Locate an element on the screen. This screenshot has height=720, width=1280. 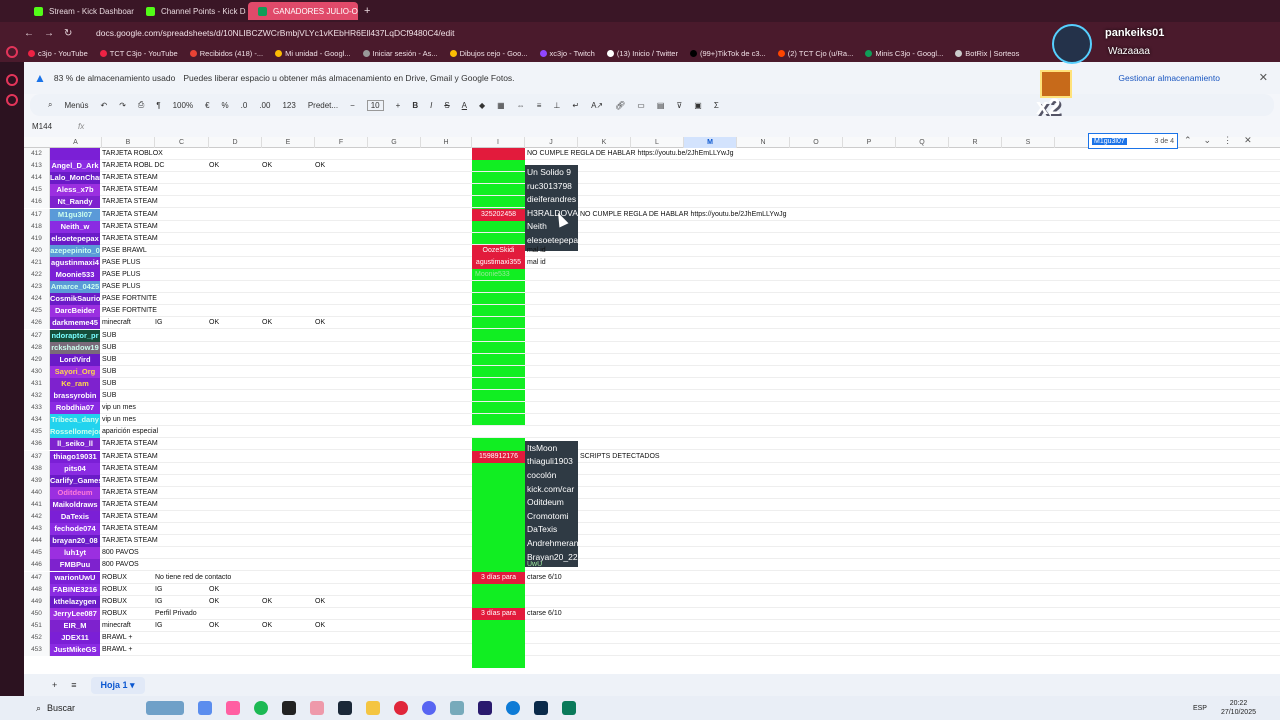
decimal-decrease-icon: .0 is located at coordinates (244, 105).